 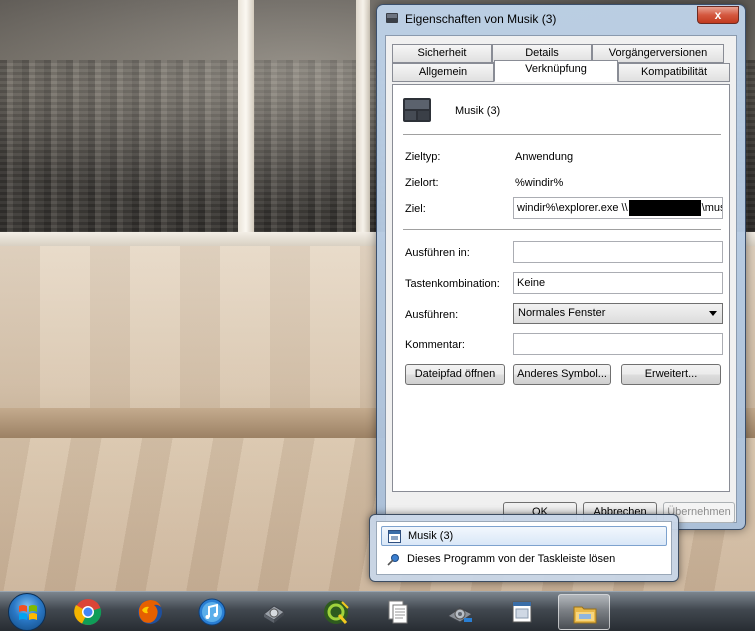 What do you see at coordinates (431, 536) in the screenshot?
I see `jump-list-item-label: Musik (3)` at bounding box center [431, 536].